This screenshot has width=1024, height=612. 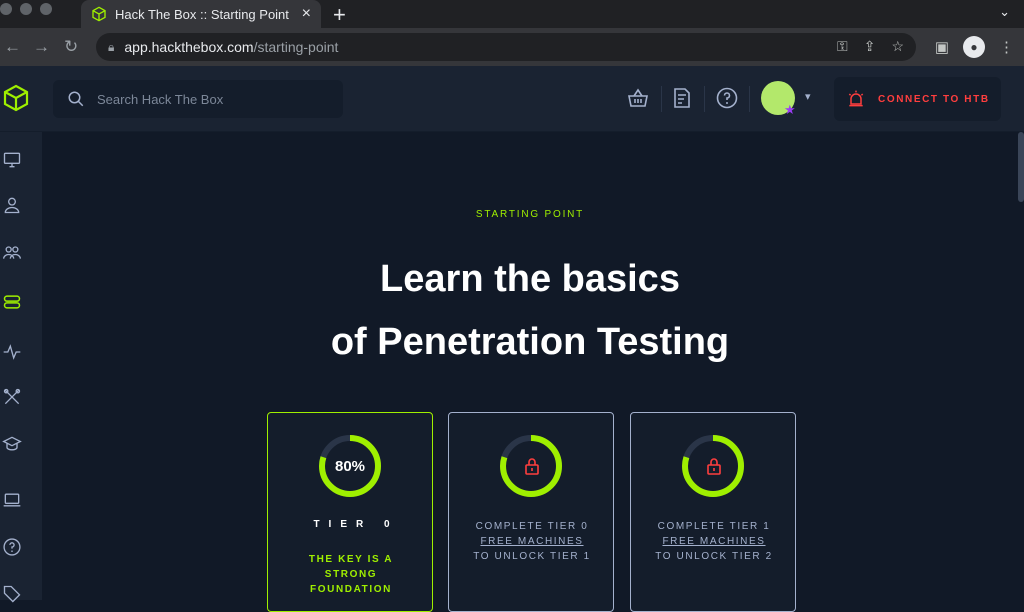 I want to click on profile-user-icon, so click(x=12, y=205).